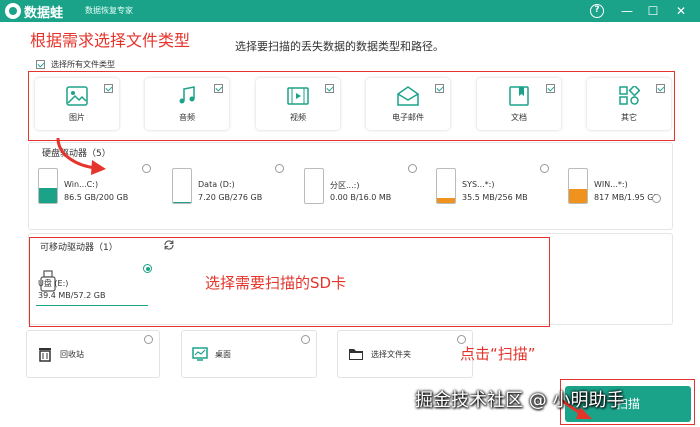 The height and width of the screenshot is (427, 700). I want to click on email-icon, so click(408, 96).